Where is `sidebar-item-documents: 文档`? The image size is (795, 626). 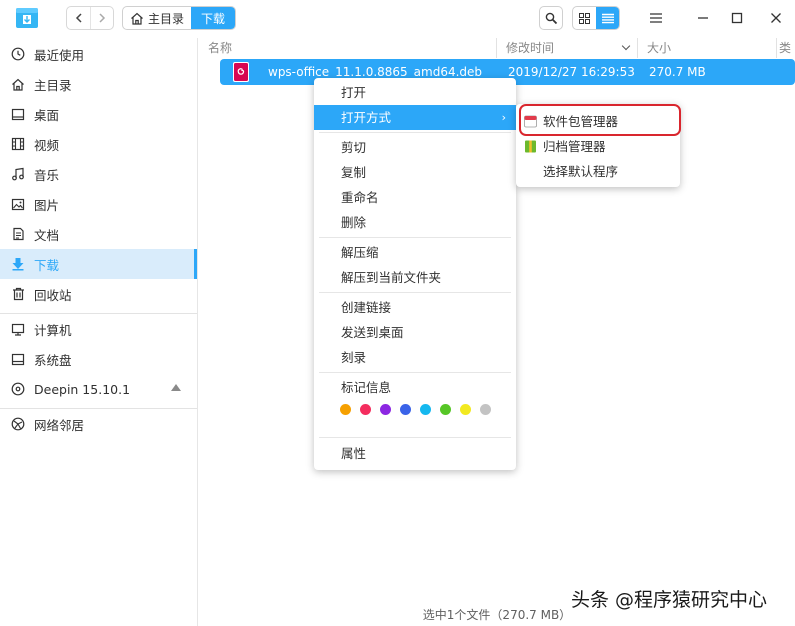 sidebar-item-documents: 文档 is located at coordinates (98, 234).